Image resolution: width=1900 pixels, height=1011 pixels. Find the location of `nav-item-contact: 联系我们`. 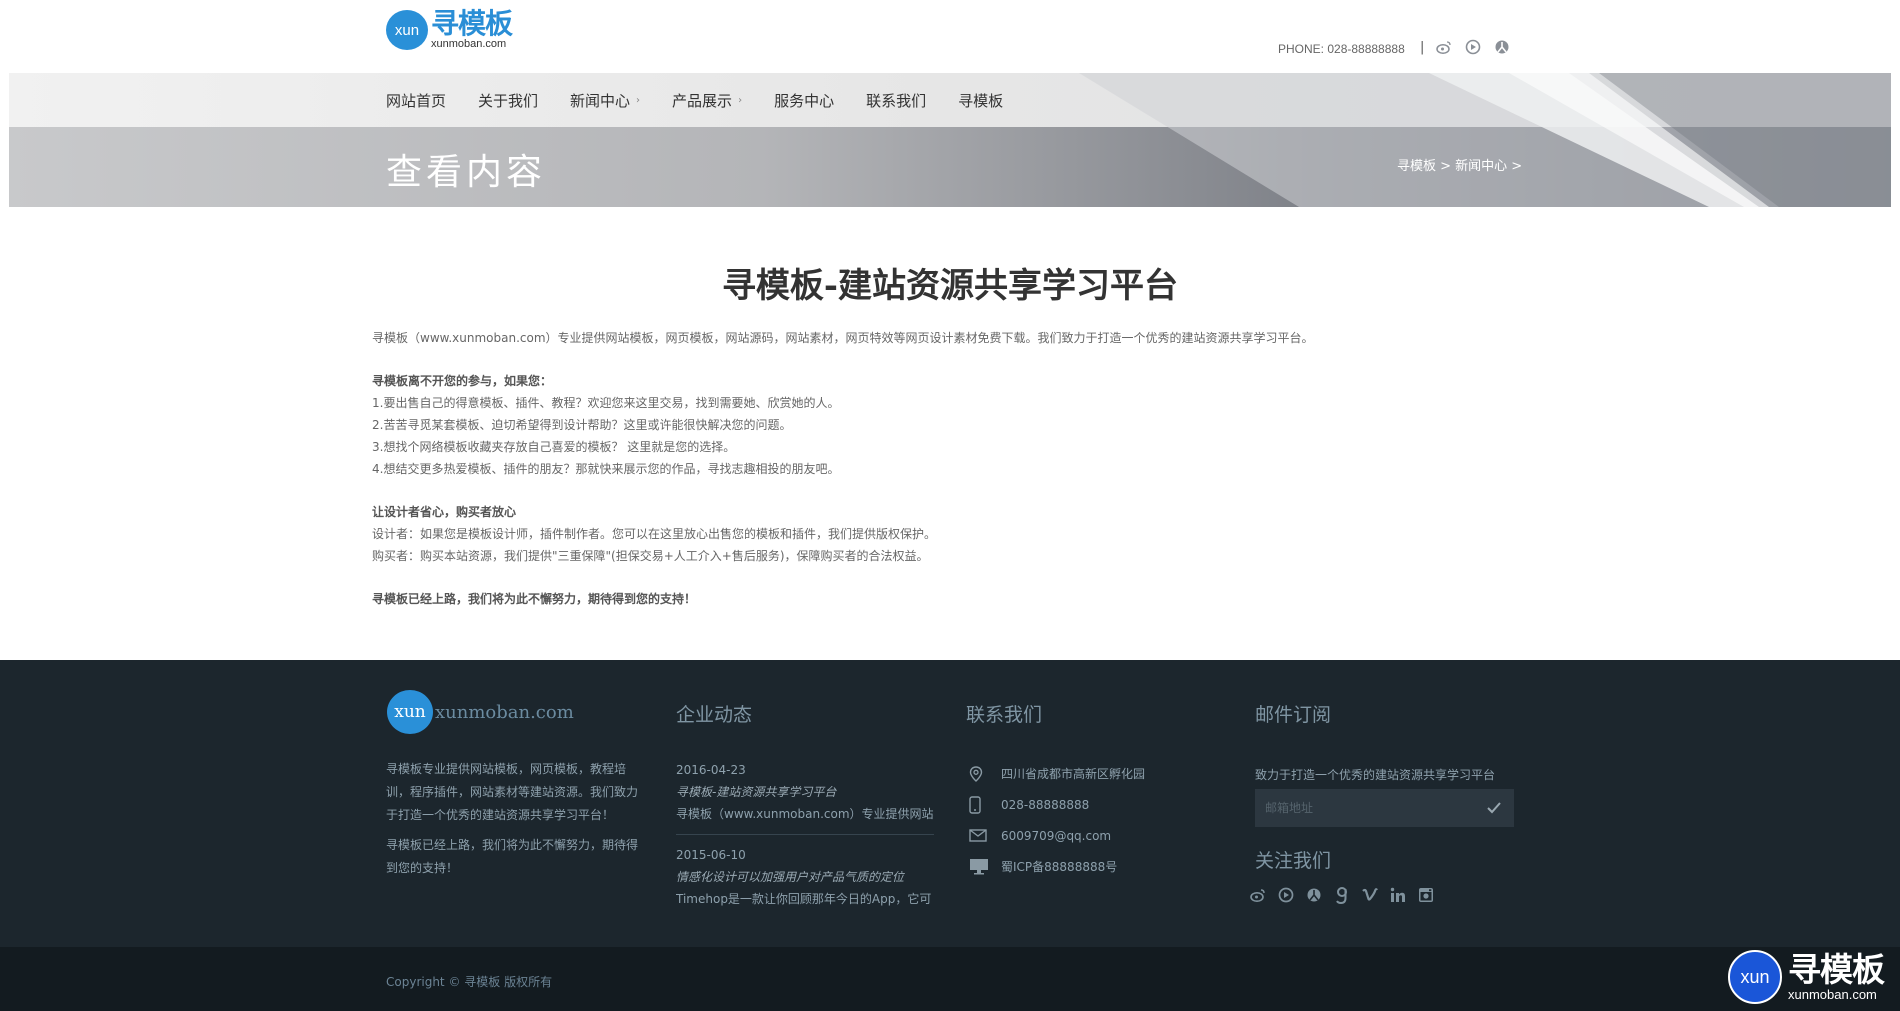

nav-item-contact: 联系我们 is located at coordinates (896, 100).